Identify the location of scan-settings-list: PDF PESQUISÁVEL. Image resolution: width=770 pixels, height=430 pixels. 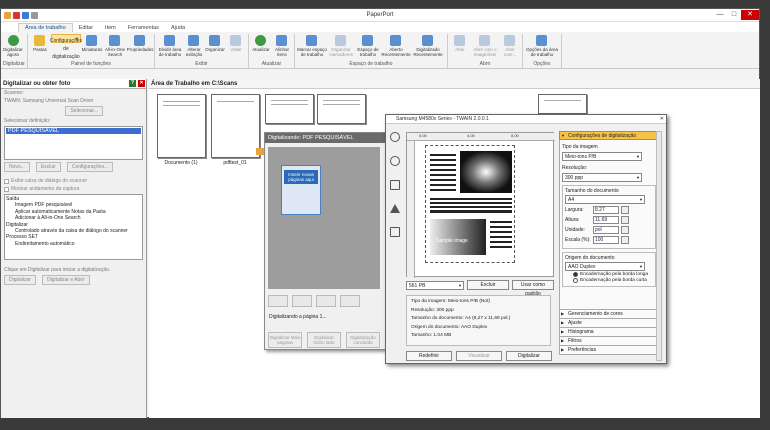
(73, 143).